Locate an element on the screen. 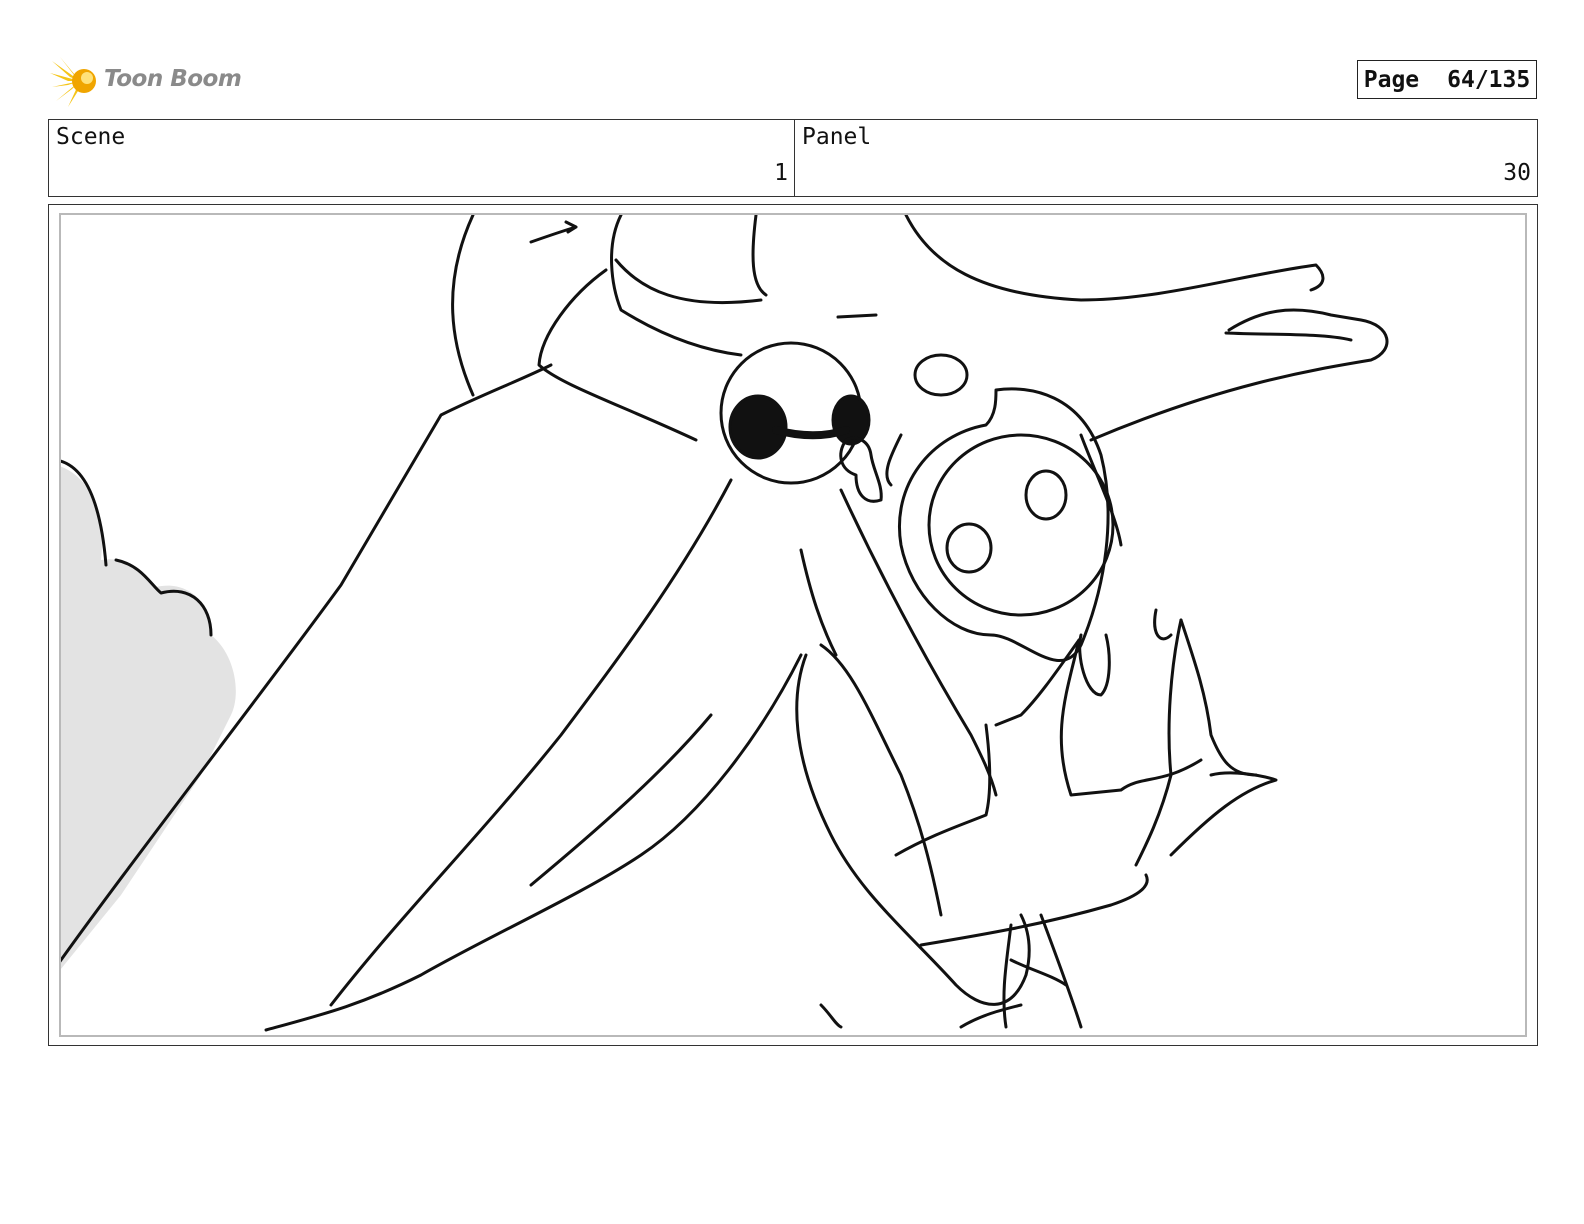 This screenshot has width=1584, height=1224. page-number: 64/135 is located at coordinates (1489, 79).